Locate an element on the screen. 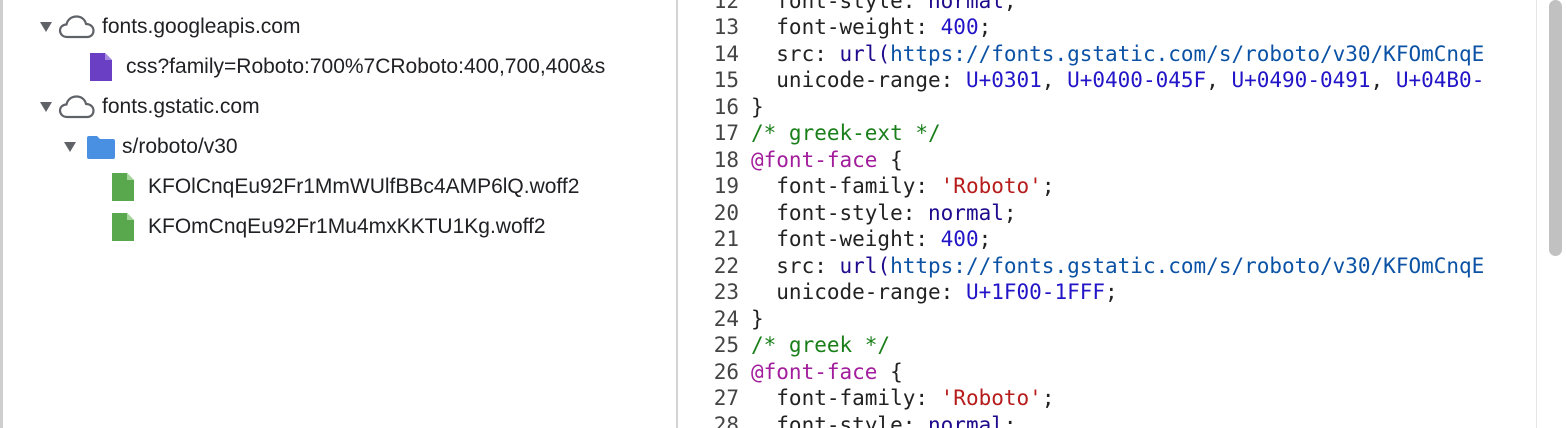  code-text: font-weight: 400; is located at coordinates (1143, 27).